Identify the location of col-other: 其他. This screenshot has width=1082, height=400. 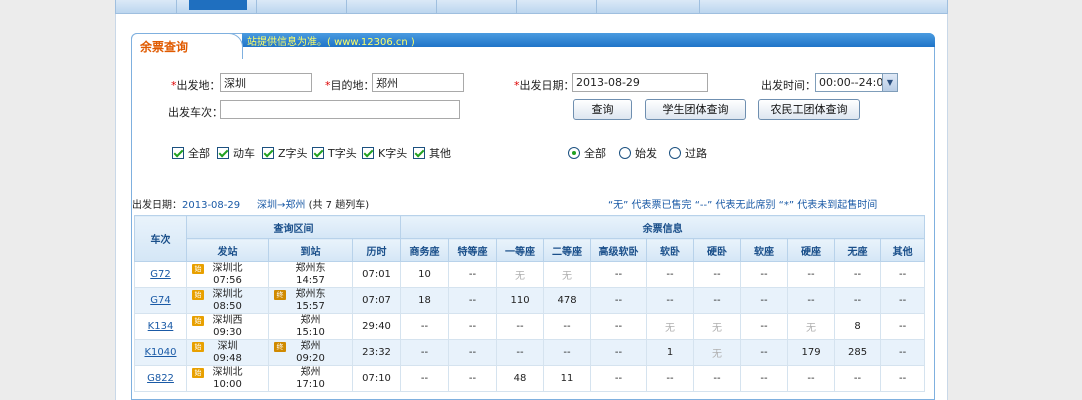
(903, 250).